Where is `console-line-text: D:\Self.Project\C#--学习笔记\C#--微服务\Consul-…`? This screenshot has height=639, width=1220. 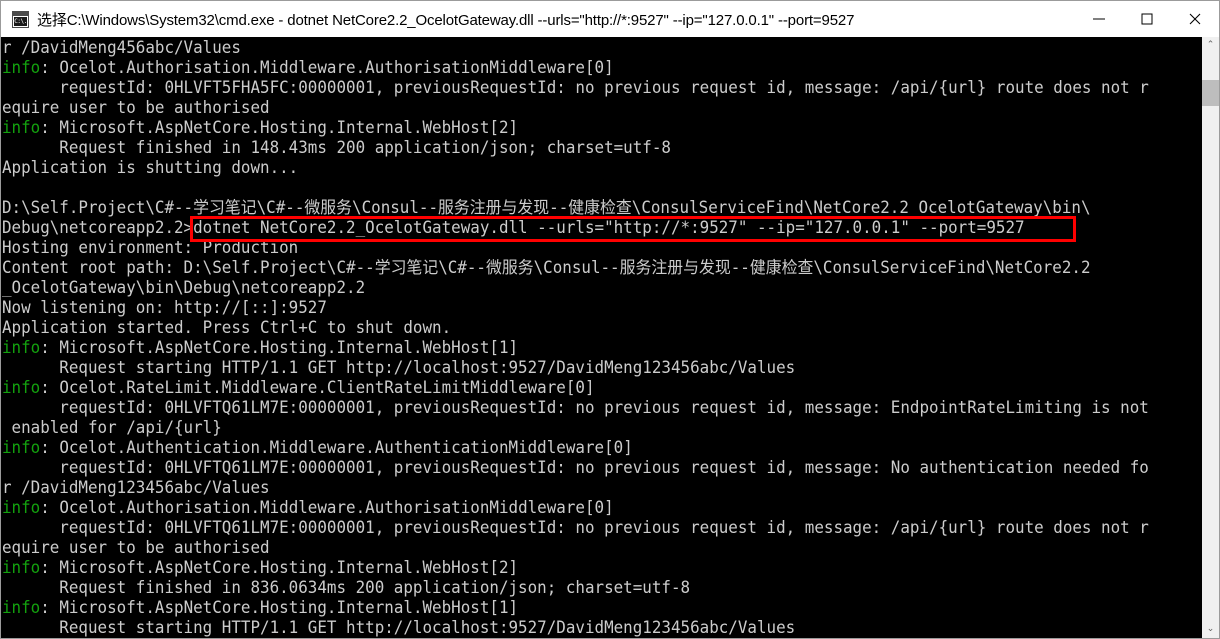 console-line-text: D:\Self.Project\C#--学习笔记\C#--微服务\Consul-… is located at coordinates (546, 207).